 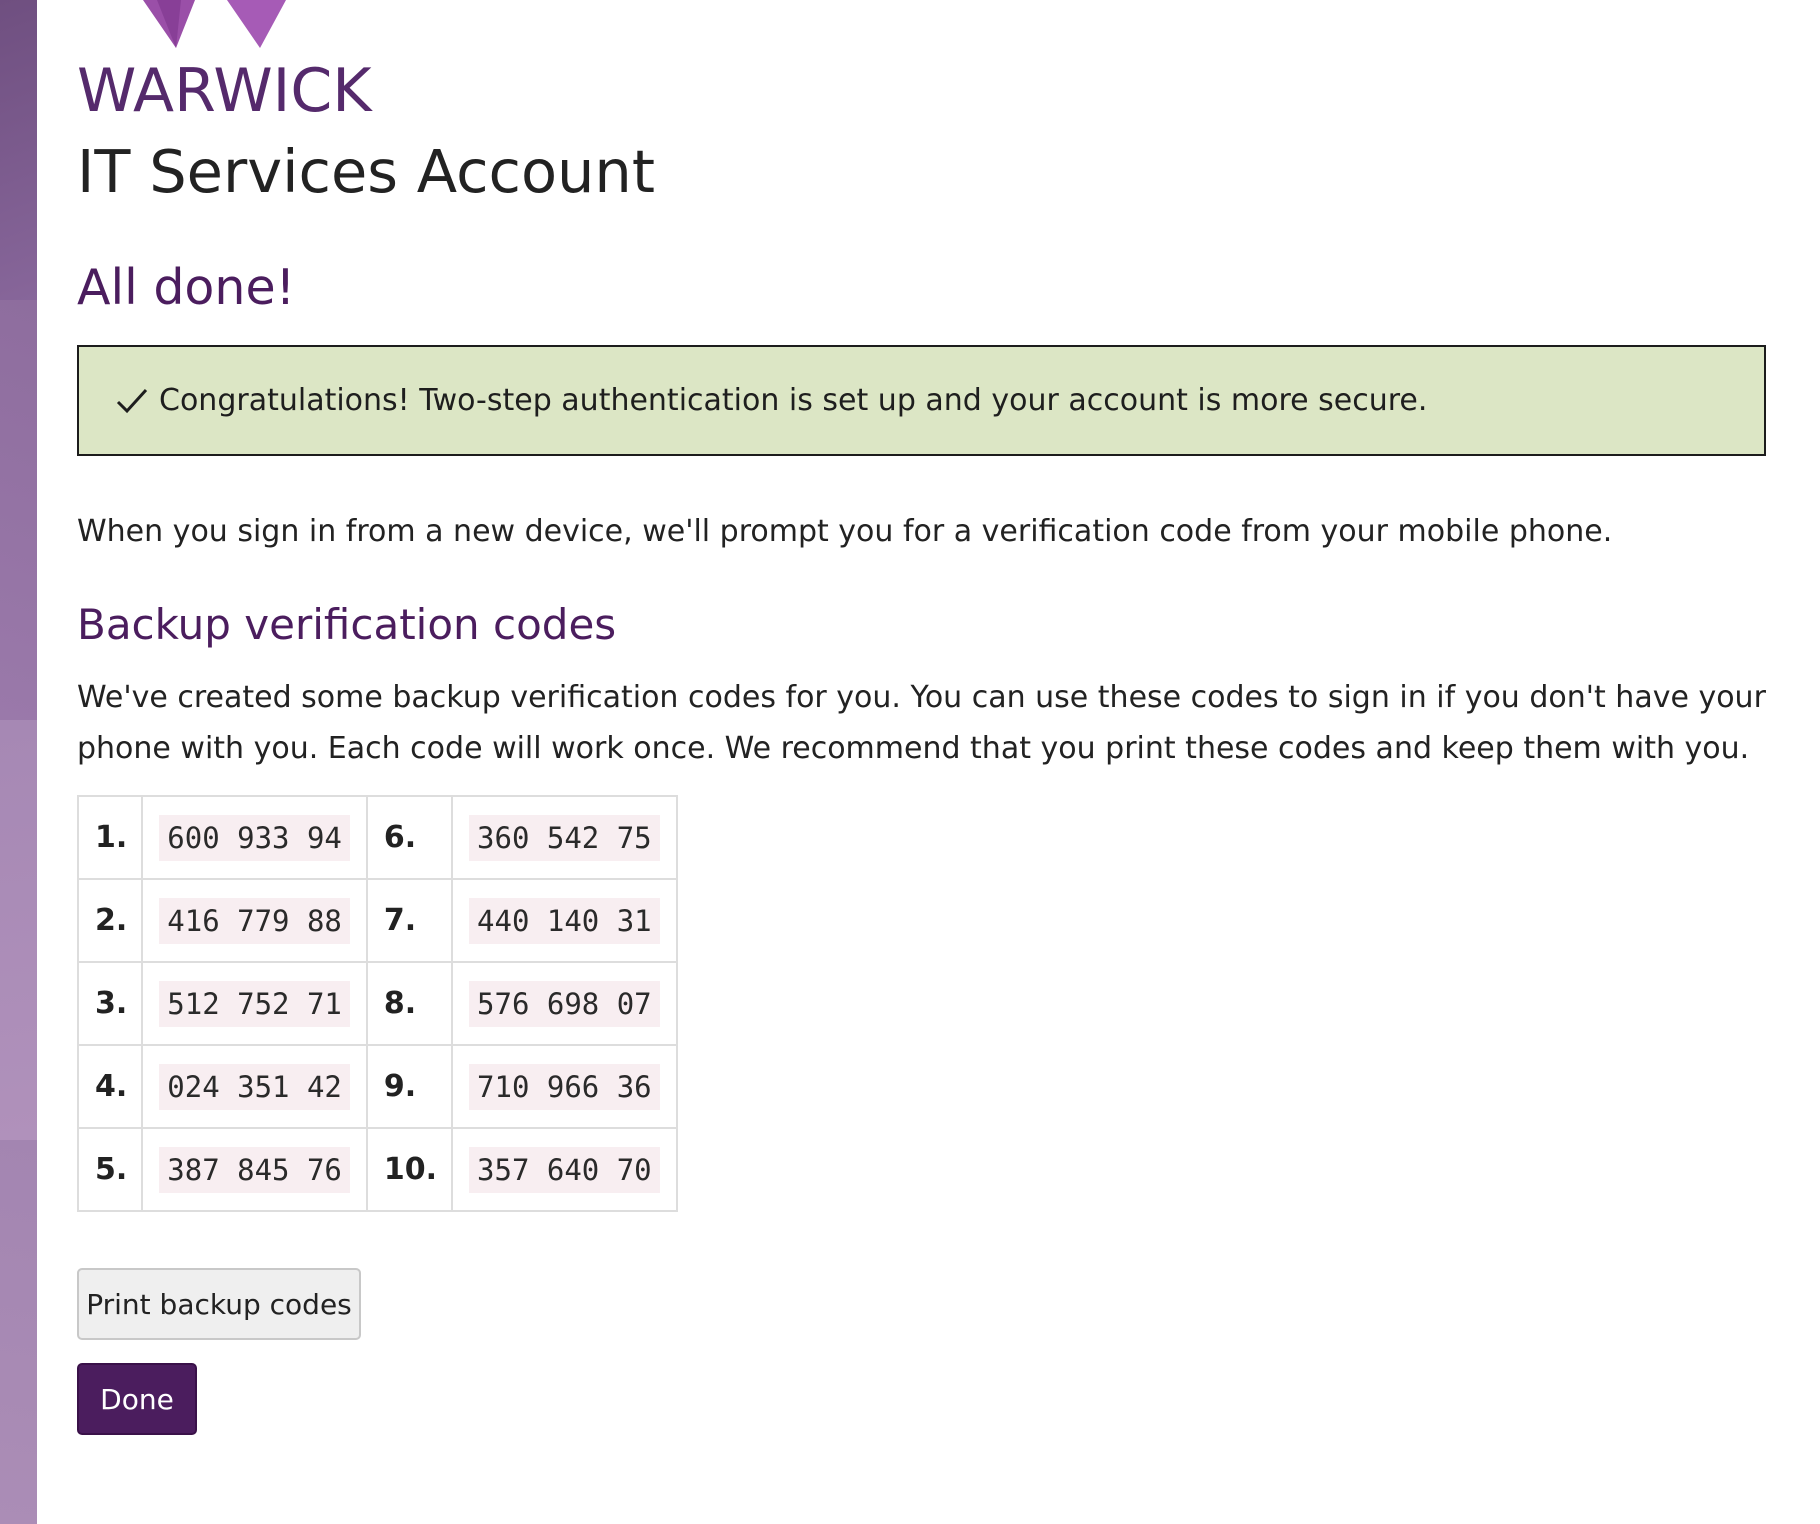 I want to click on warwick-logo: WARWICK, so click(x=227, y=61).